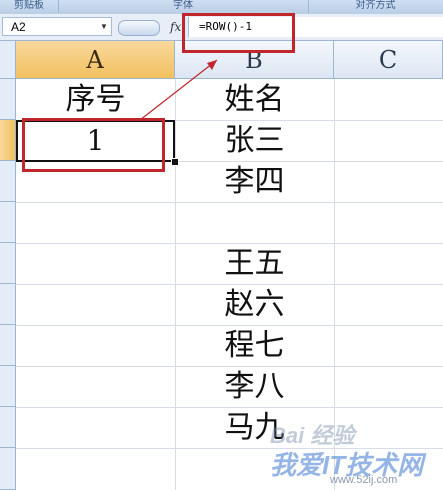 This screenshot has height=490, width=443. I want to click on annotation-arrow, so click(178, 90).